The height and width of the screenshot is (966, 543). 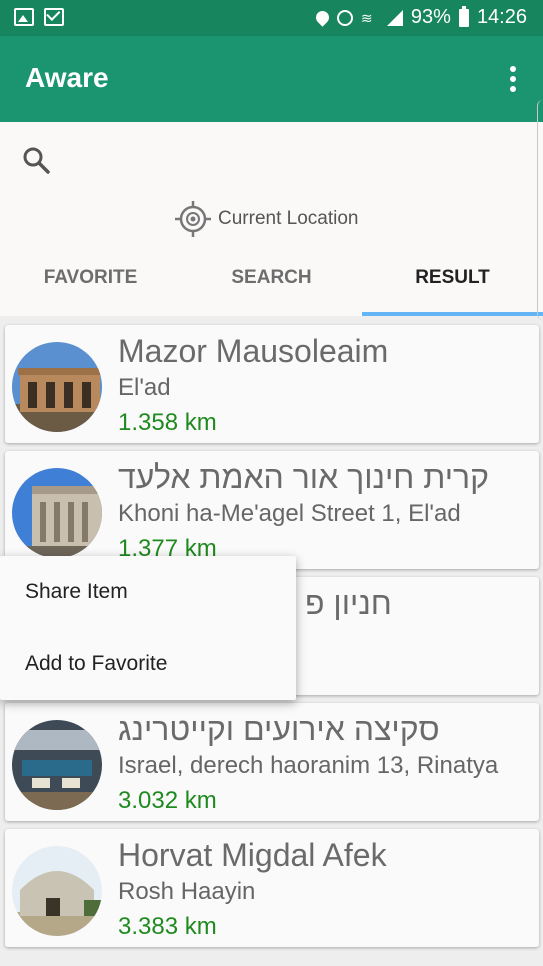 What do you see at coordinates (90, 284) in the screenshot?
I see `tab-favorite: FAVORITE` at bounding box center [90, 284].